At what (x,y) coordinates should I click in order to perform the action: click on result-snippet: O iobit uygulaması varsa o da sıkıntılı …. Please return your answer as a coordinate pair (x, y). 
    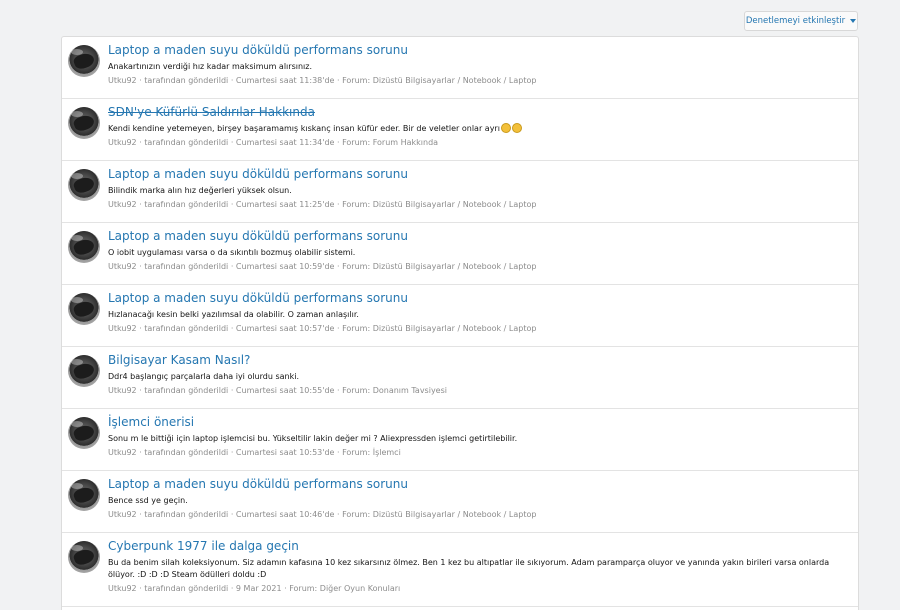
    Looking at the image, I should click on (479, 253).